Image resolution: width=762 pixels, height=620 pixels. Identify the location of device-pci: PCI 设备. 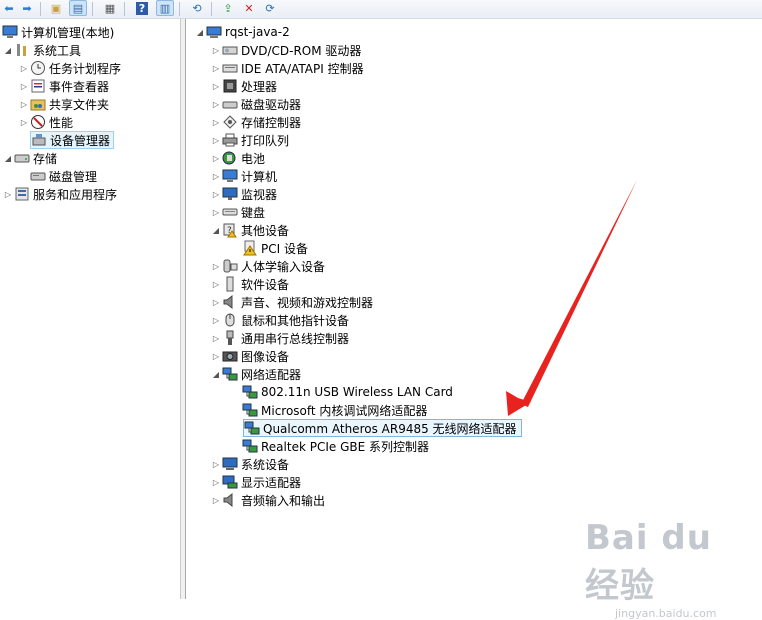
(275, 248).